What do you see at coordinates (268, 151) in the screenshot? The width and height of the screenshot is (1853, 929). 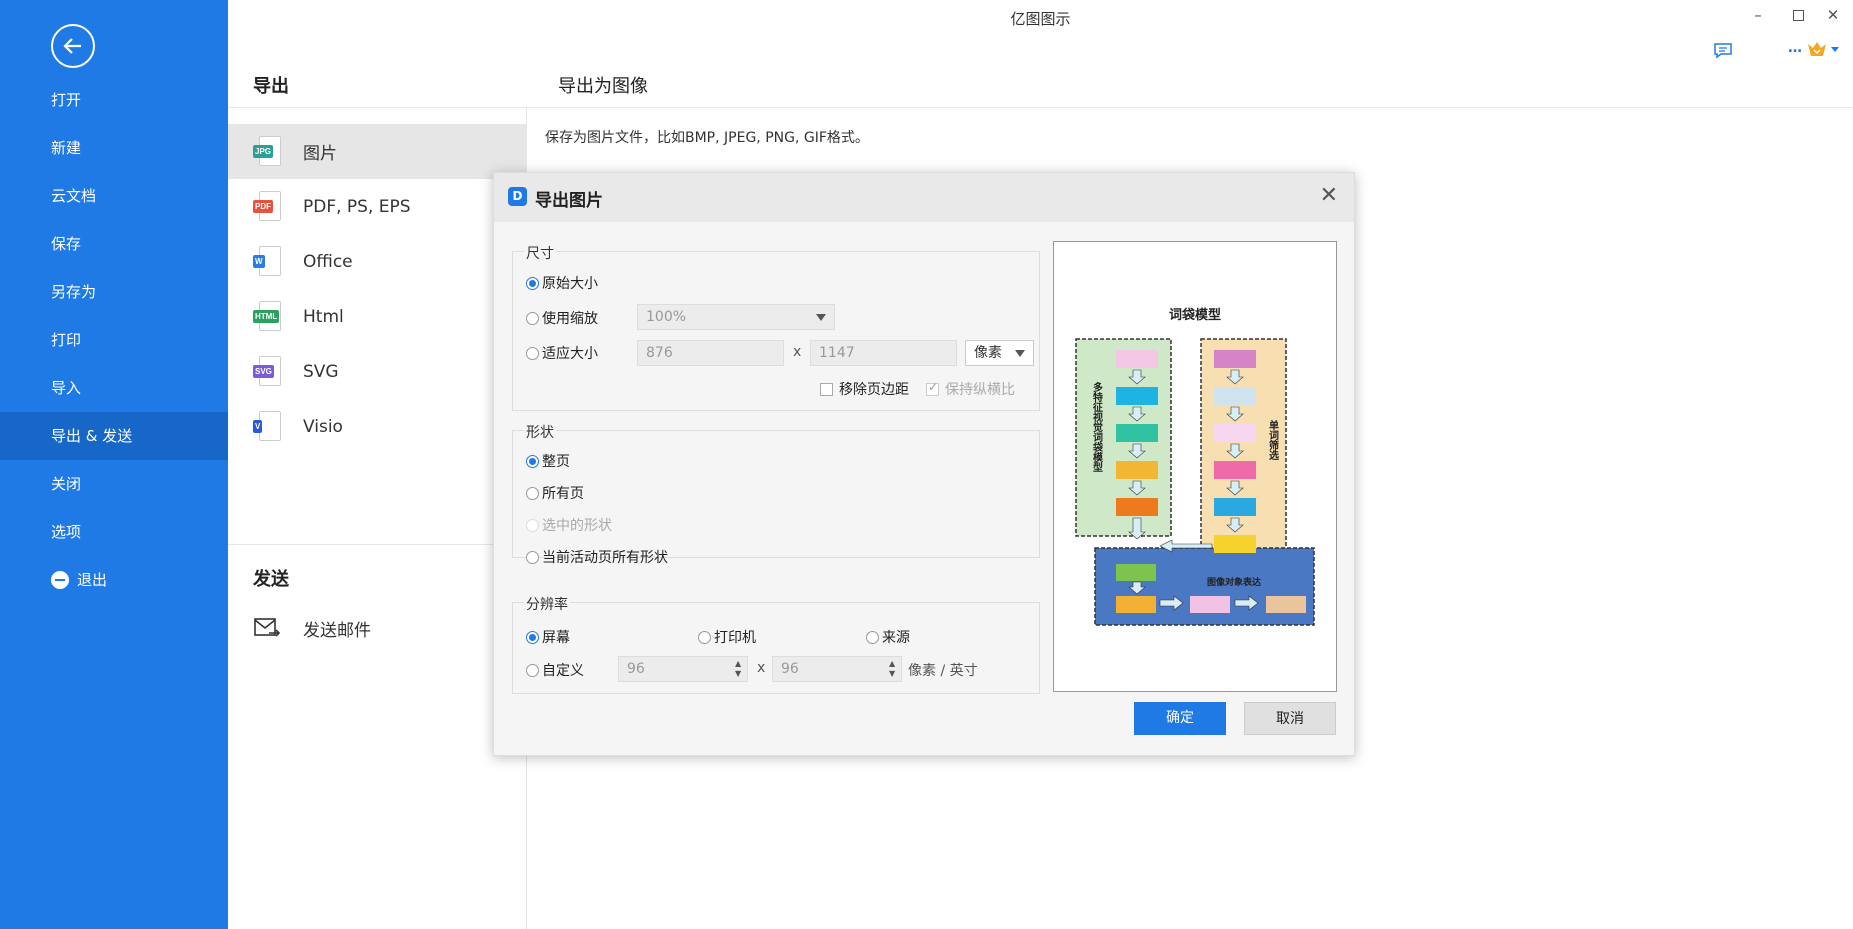 I see `jpg-file-icon: JPG` at bounding box center [268, 151].